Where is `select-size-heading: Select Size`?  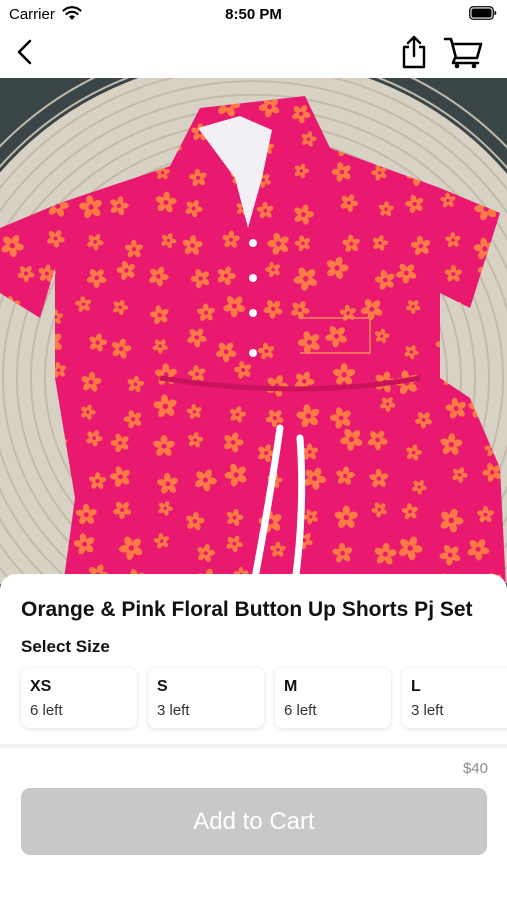
select-size-heading: Select Size is located at coordinates (65, 646).